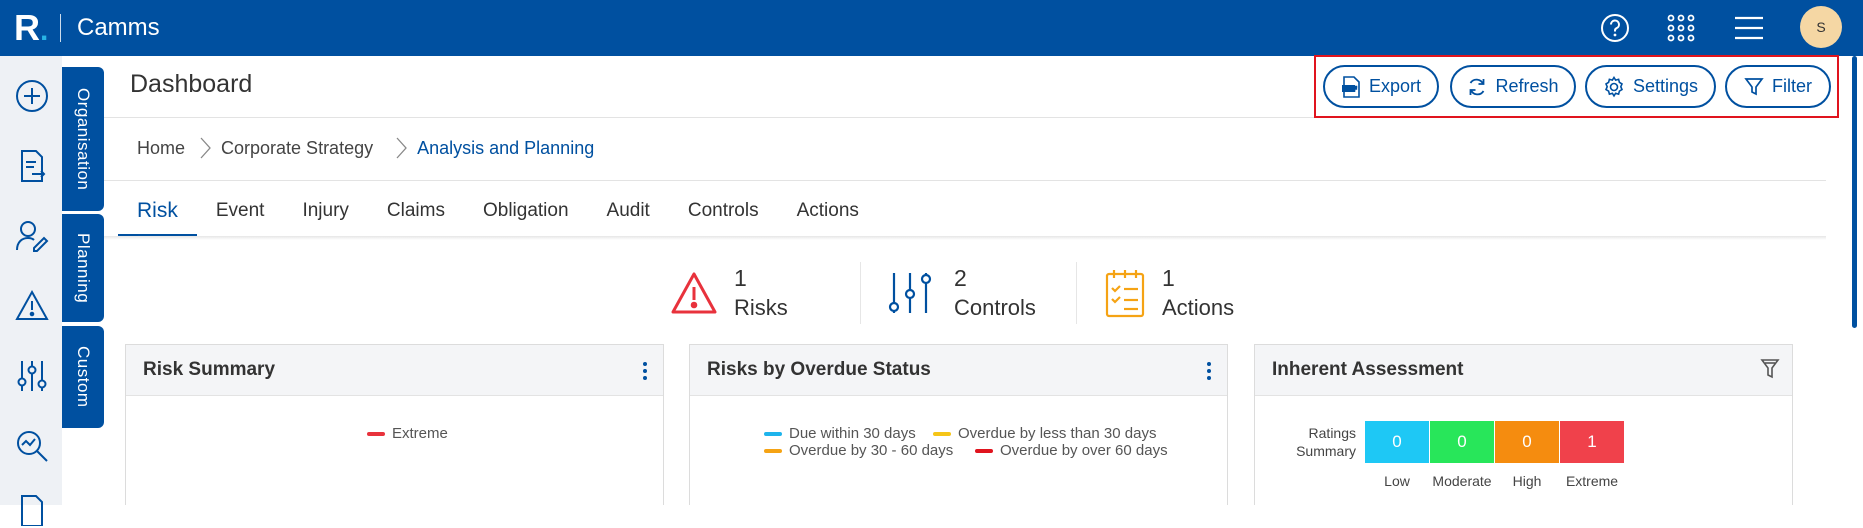 Image resolution: width=1863 pixels, height=528 pixels. What do you see at coordinates (83, 268) in the screenshot?
I see `vertical-tab-planning: Planning` at bounding box center [83, 268].